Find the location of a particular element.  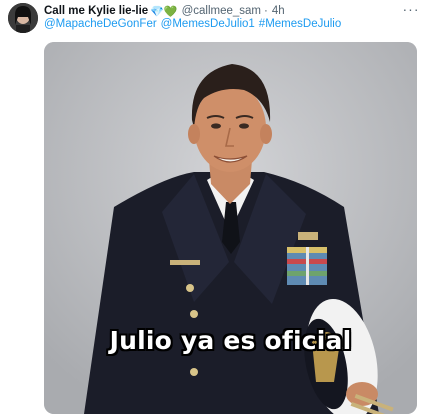

mention-link: @MapacheDeGonFer is located at coordinates (100, 26).